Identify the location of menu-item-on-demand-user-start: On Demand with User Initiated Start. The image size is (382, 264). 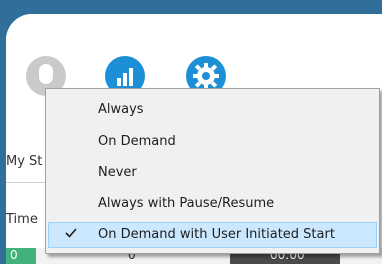
(212, 235).